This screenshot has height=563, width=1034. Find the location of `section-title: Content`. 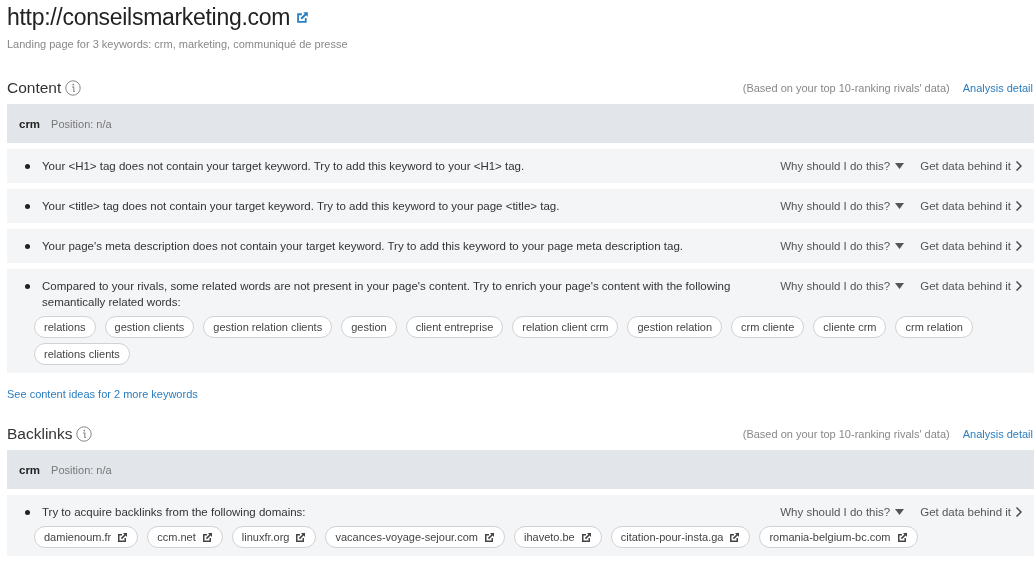

section-title: Content is located at coordinates (34, 88).